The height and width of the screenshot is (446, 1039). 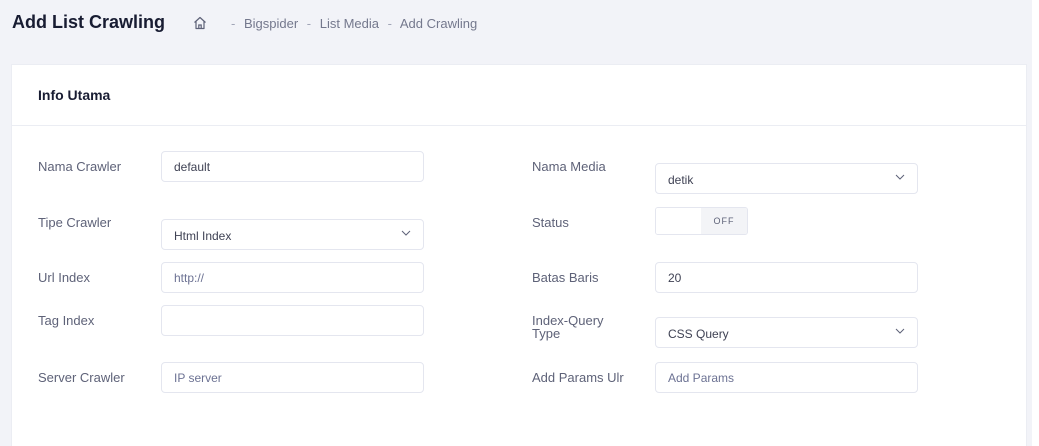 What do you see at coordinates (698, 334) in the screenshot?
I see `index-query-type-value: CSS Query` at bounding box center [698, 334].